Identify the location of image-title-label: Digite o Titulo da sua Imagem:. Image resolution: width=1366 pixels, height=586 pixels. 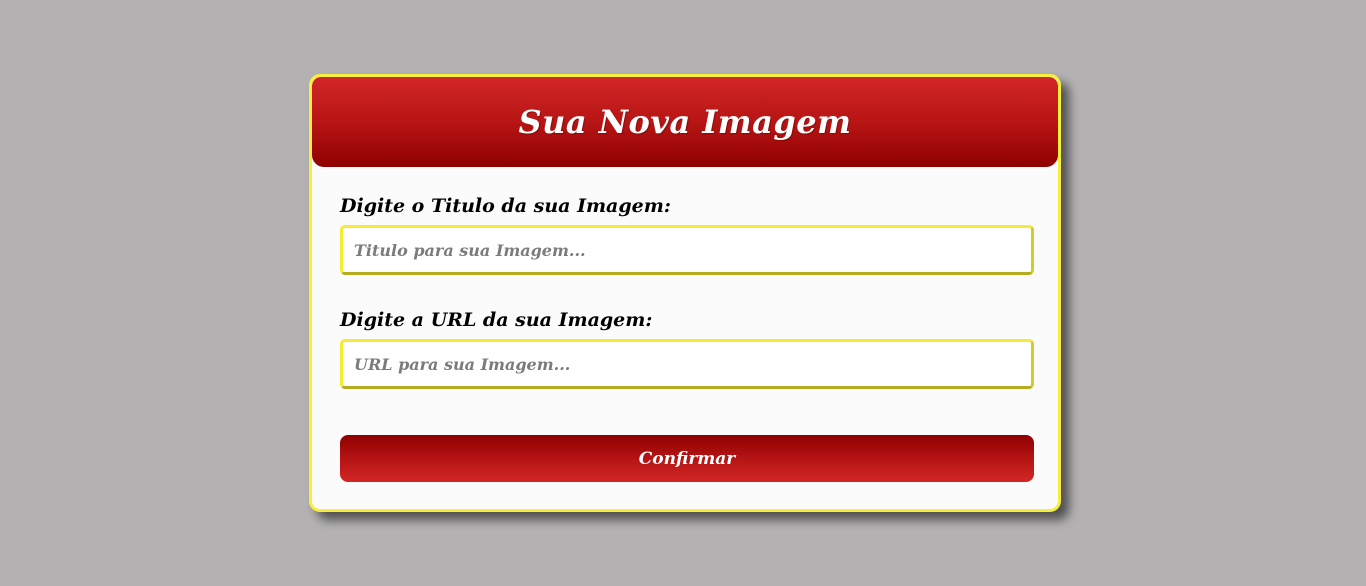
(505, 206).